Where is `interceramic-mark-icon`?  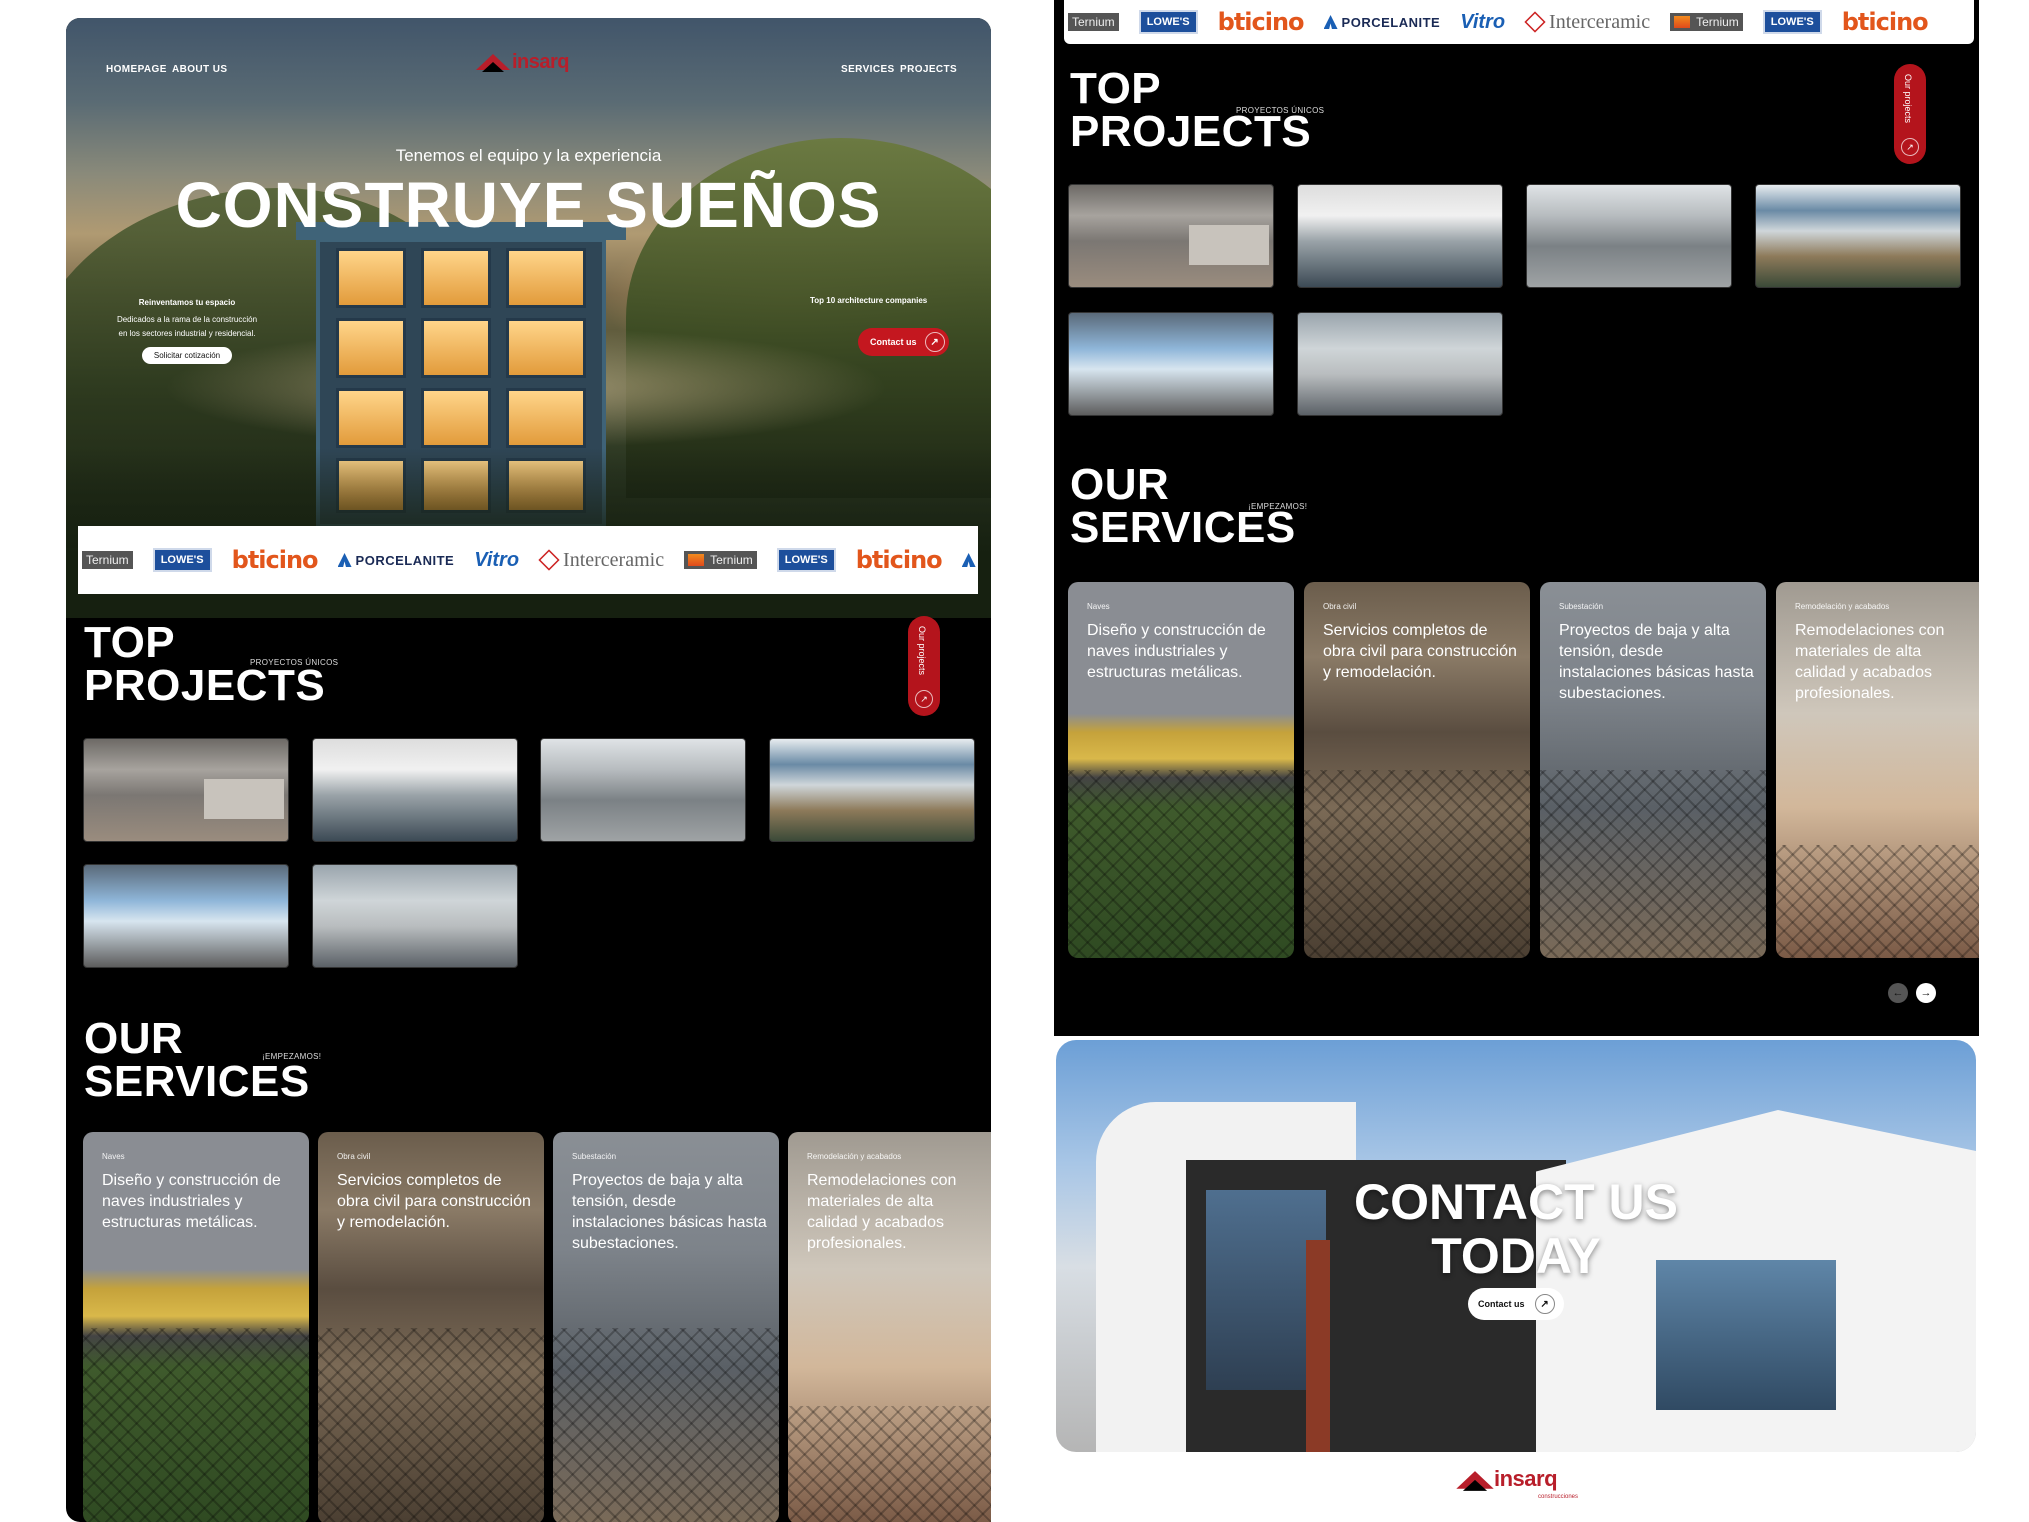 interceramic-mark-icon is located at coordinates (1535, 22).